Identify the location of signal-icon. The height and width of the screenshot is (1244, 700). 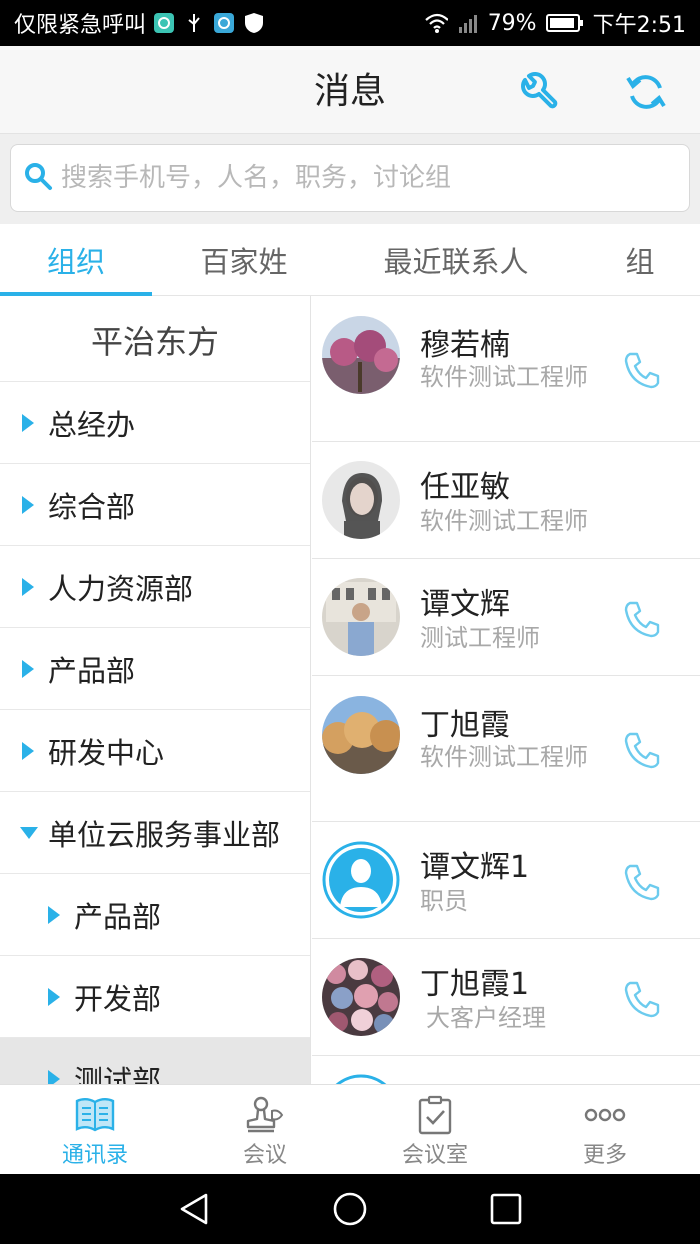
(468, 23).